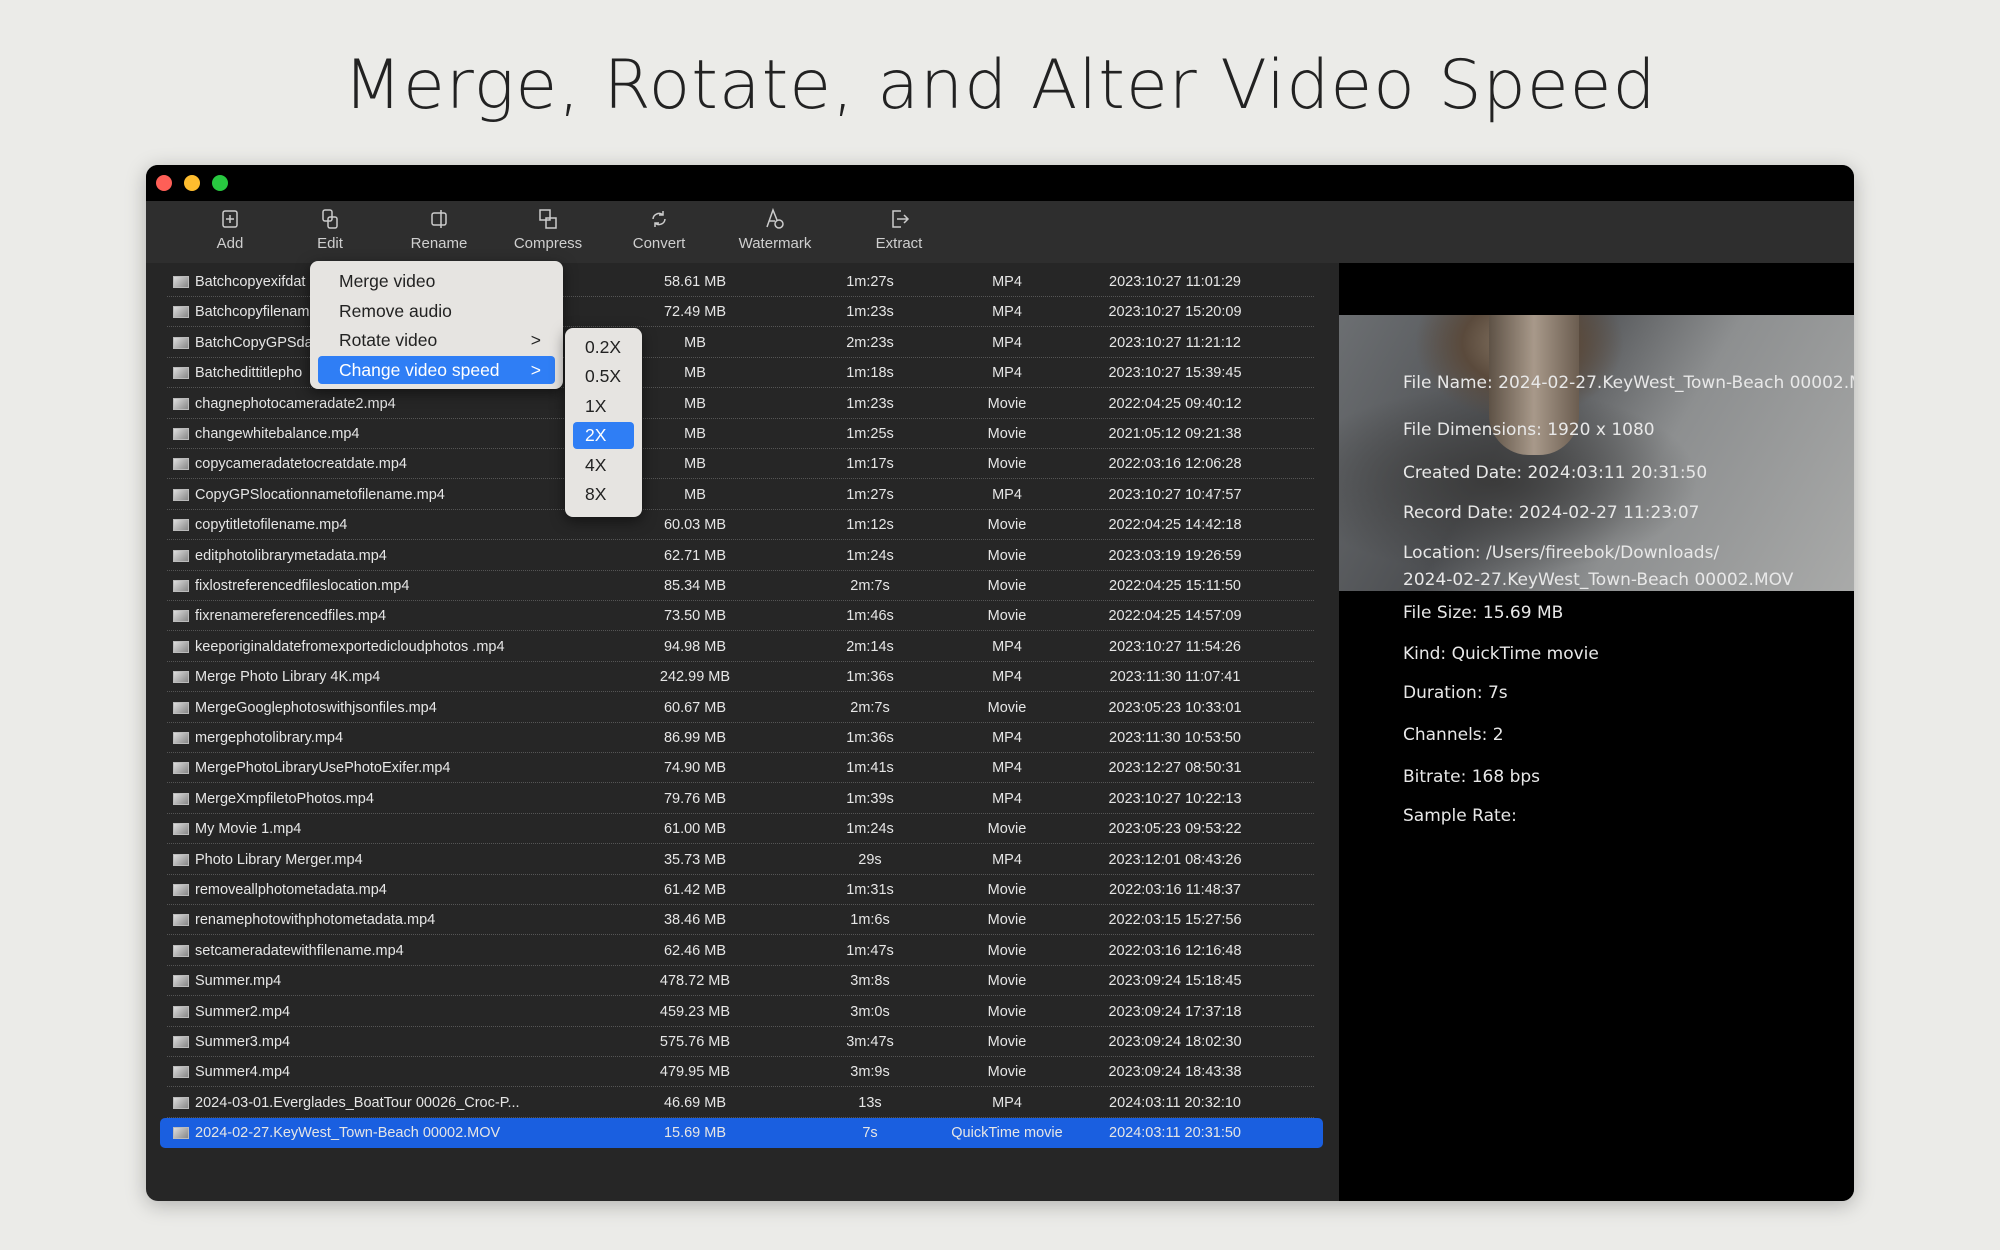 This screenshot has width=2000, height=1250. I want to click on menu-item-merge-video: Merge video, so click(436, 281).